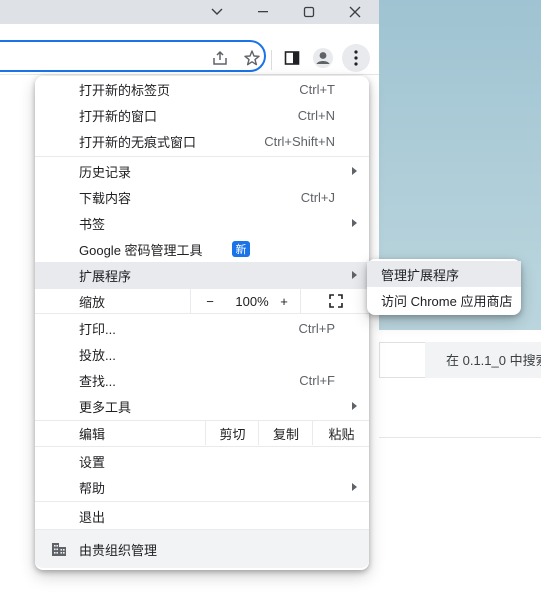 The height and width of the screenshot is (598, 541). What do you see at coordinates (138, 142) in the screenshot?
I see `menu-item-label: 打开新的无痕式窗口` at bounding box center [138, 142].